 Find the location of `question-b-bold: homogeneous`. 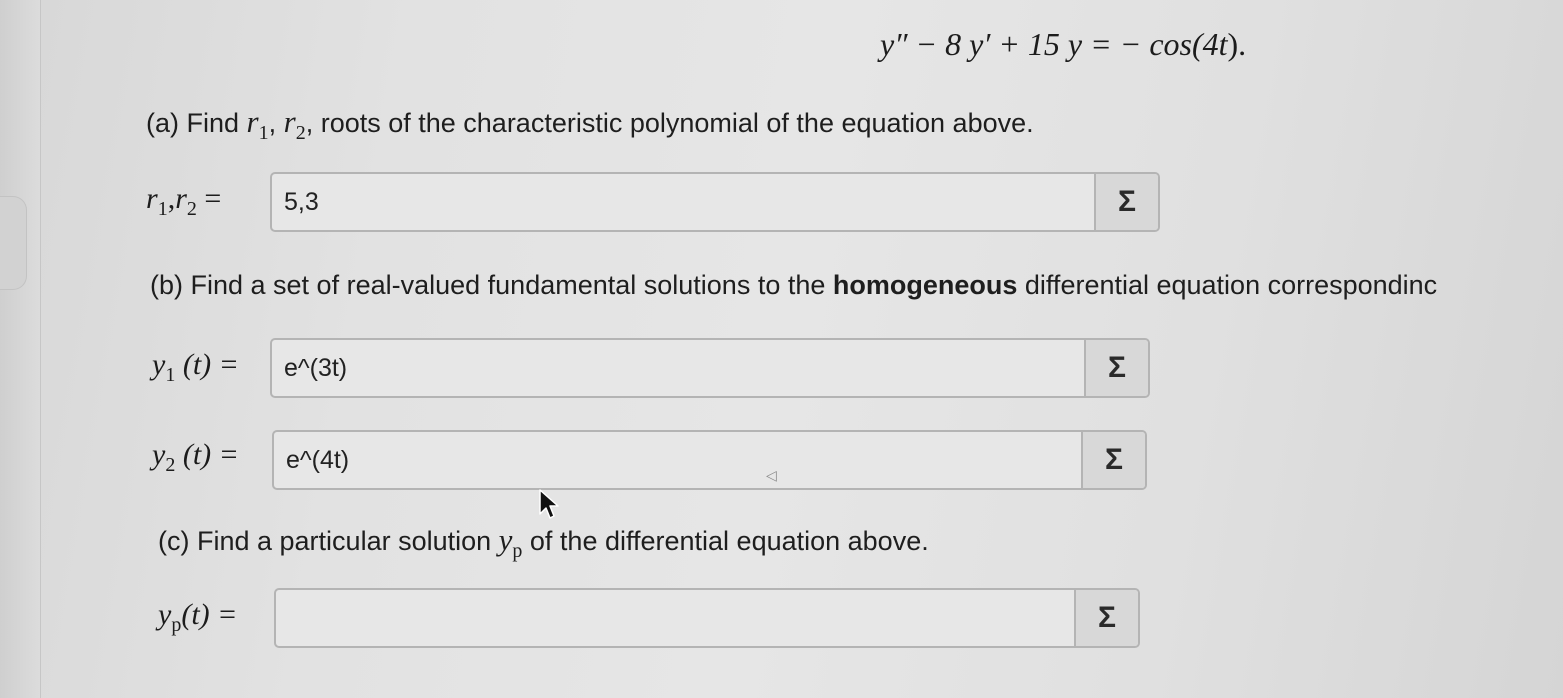

question-b-bold: homogeneous is located at coordinates (925, 285).